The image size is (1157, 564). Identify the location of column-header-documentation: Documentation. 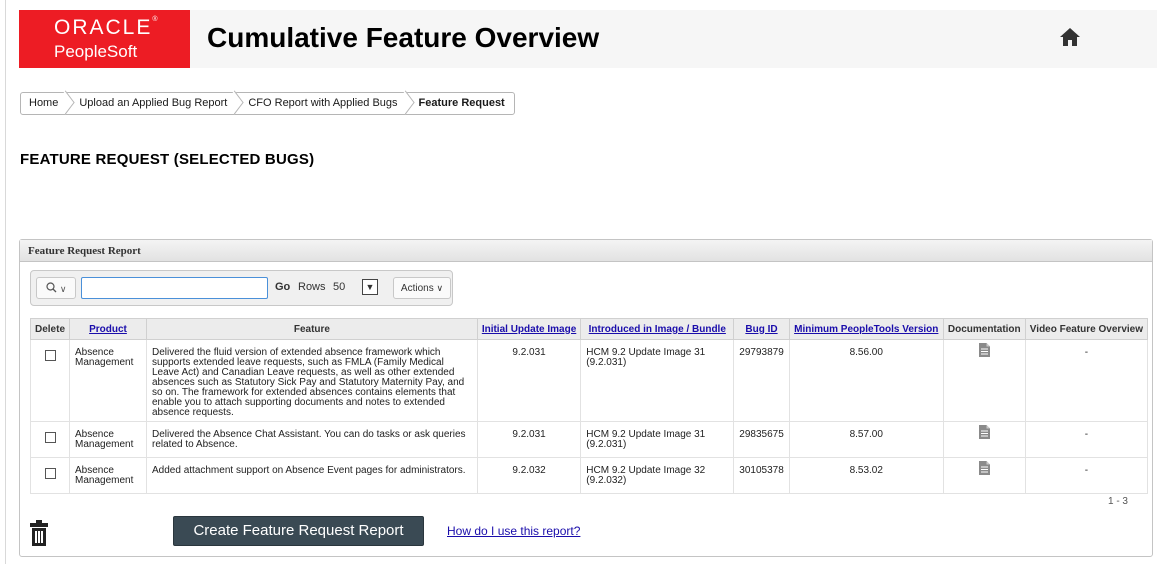
(984, 329).